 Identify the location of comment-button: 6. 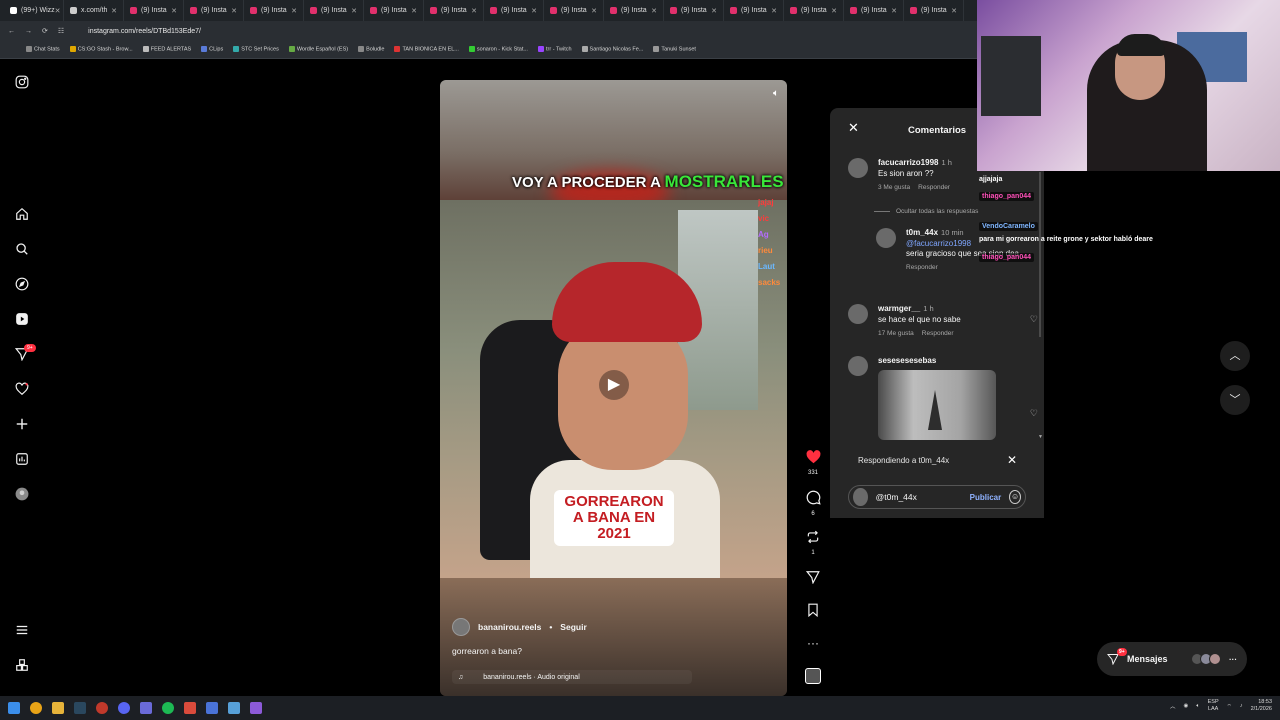
(813, 503).